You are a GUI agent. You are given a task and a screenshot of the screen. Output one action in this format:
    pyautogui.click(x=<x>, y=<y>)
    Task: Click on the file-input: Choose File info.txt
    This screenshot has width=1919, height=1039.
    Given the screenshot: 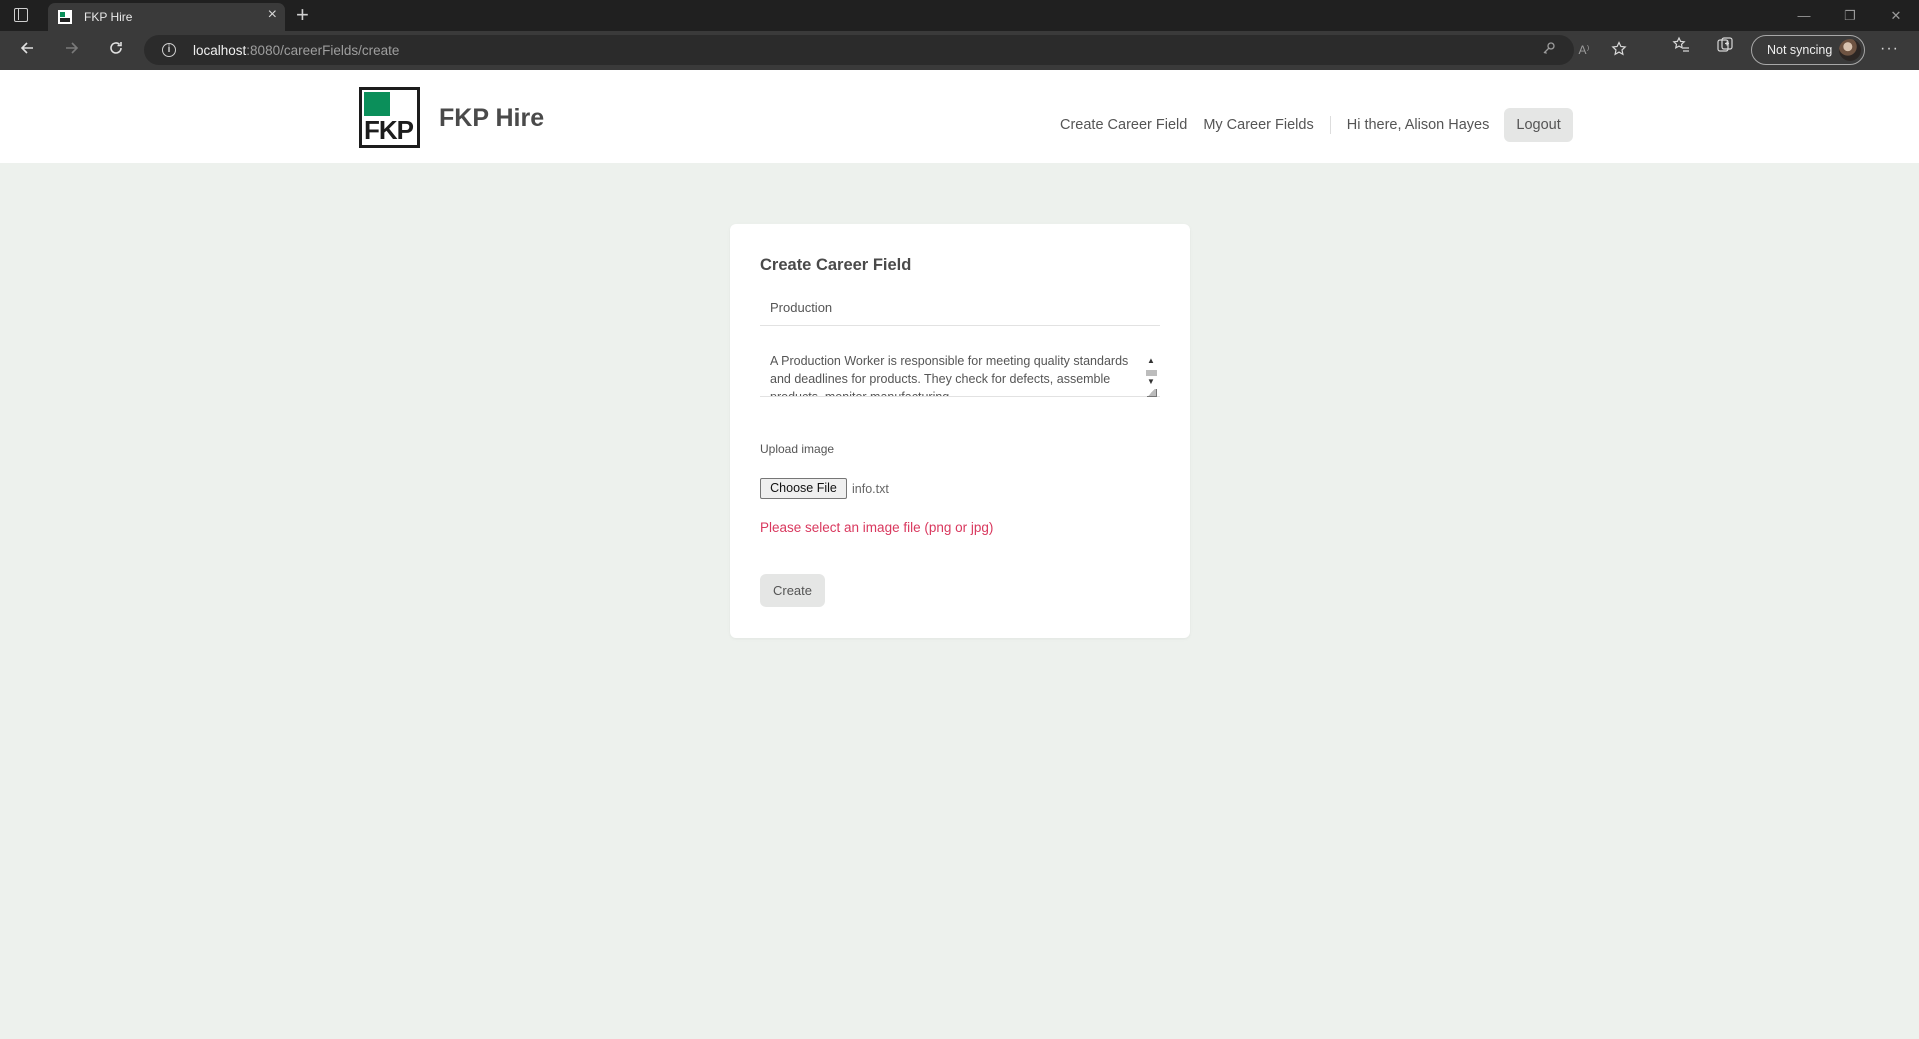 What is the action you would take?
    pyautogui.click(x=824, y=488)
    